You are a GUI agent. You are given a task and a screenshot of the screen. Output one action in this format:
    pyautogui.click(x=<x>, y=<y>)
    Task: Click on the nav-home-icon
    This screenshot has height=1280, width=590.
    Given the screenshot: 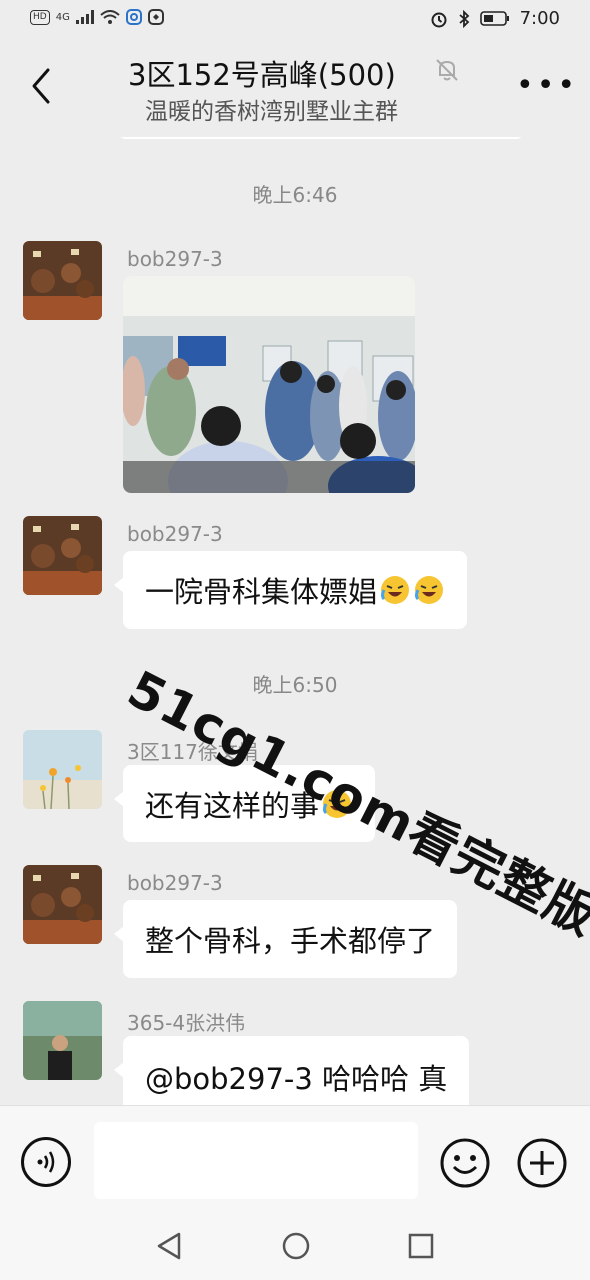 What is the action you would take?
    pyautogui.click(x=296, y=1246)
    